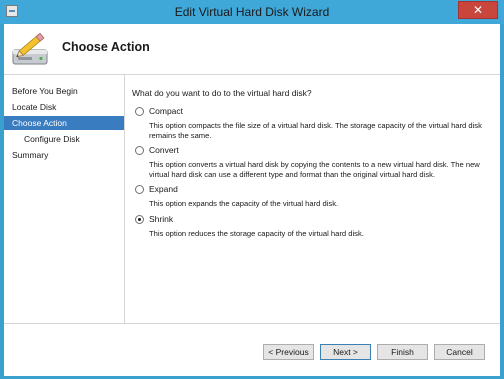 Image resolution: width=504 pixels, height=379 pixels. I want to click on window-title: Edit Virtual Hard Disk Wizard, so click(252, 12).